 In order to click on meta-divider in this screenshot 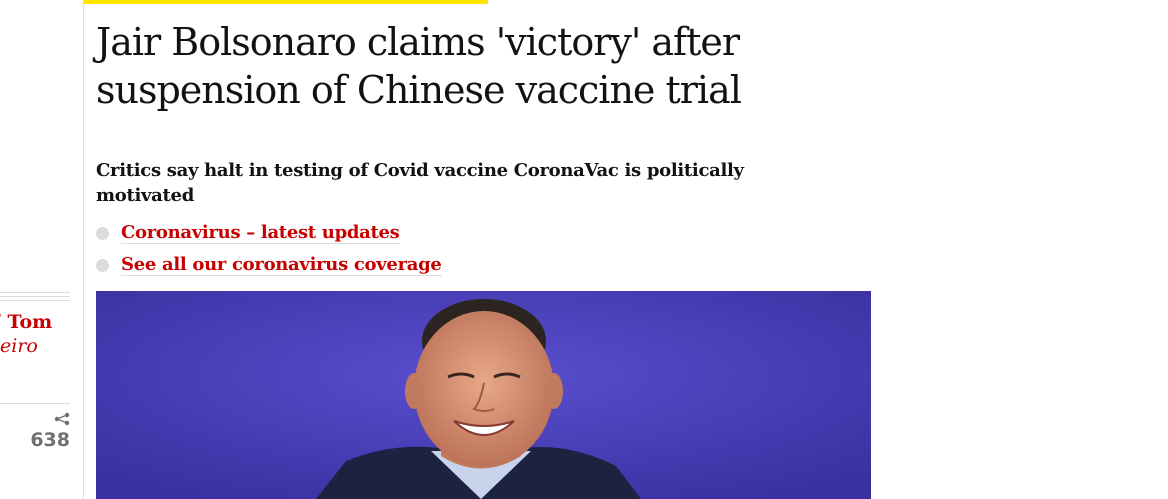, I will do `click(35, 403)`.